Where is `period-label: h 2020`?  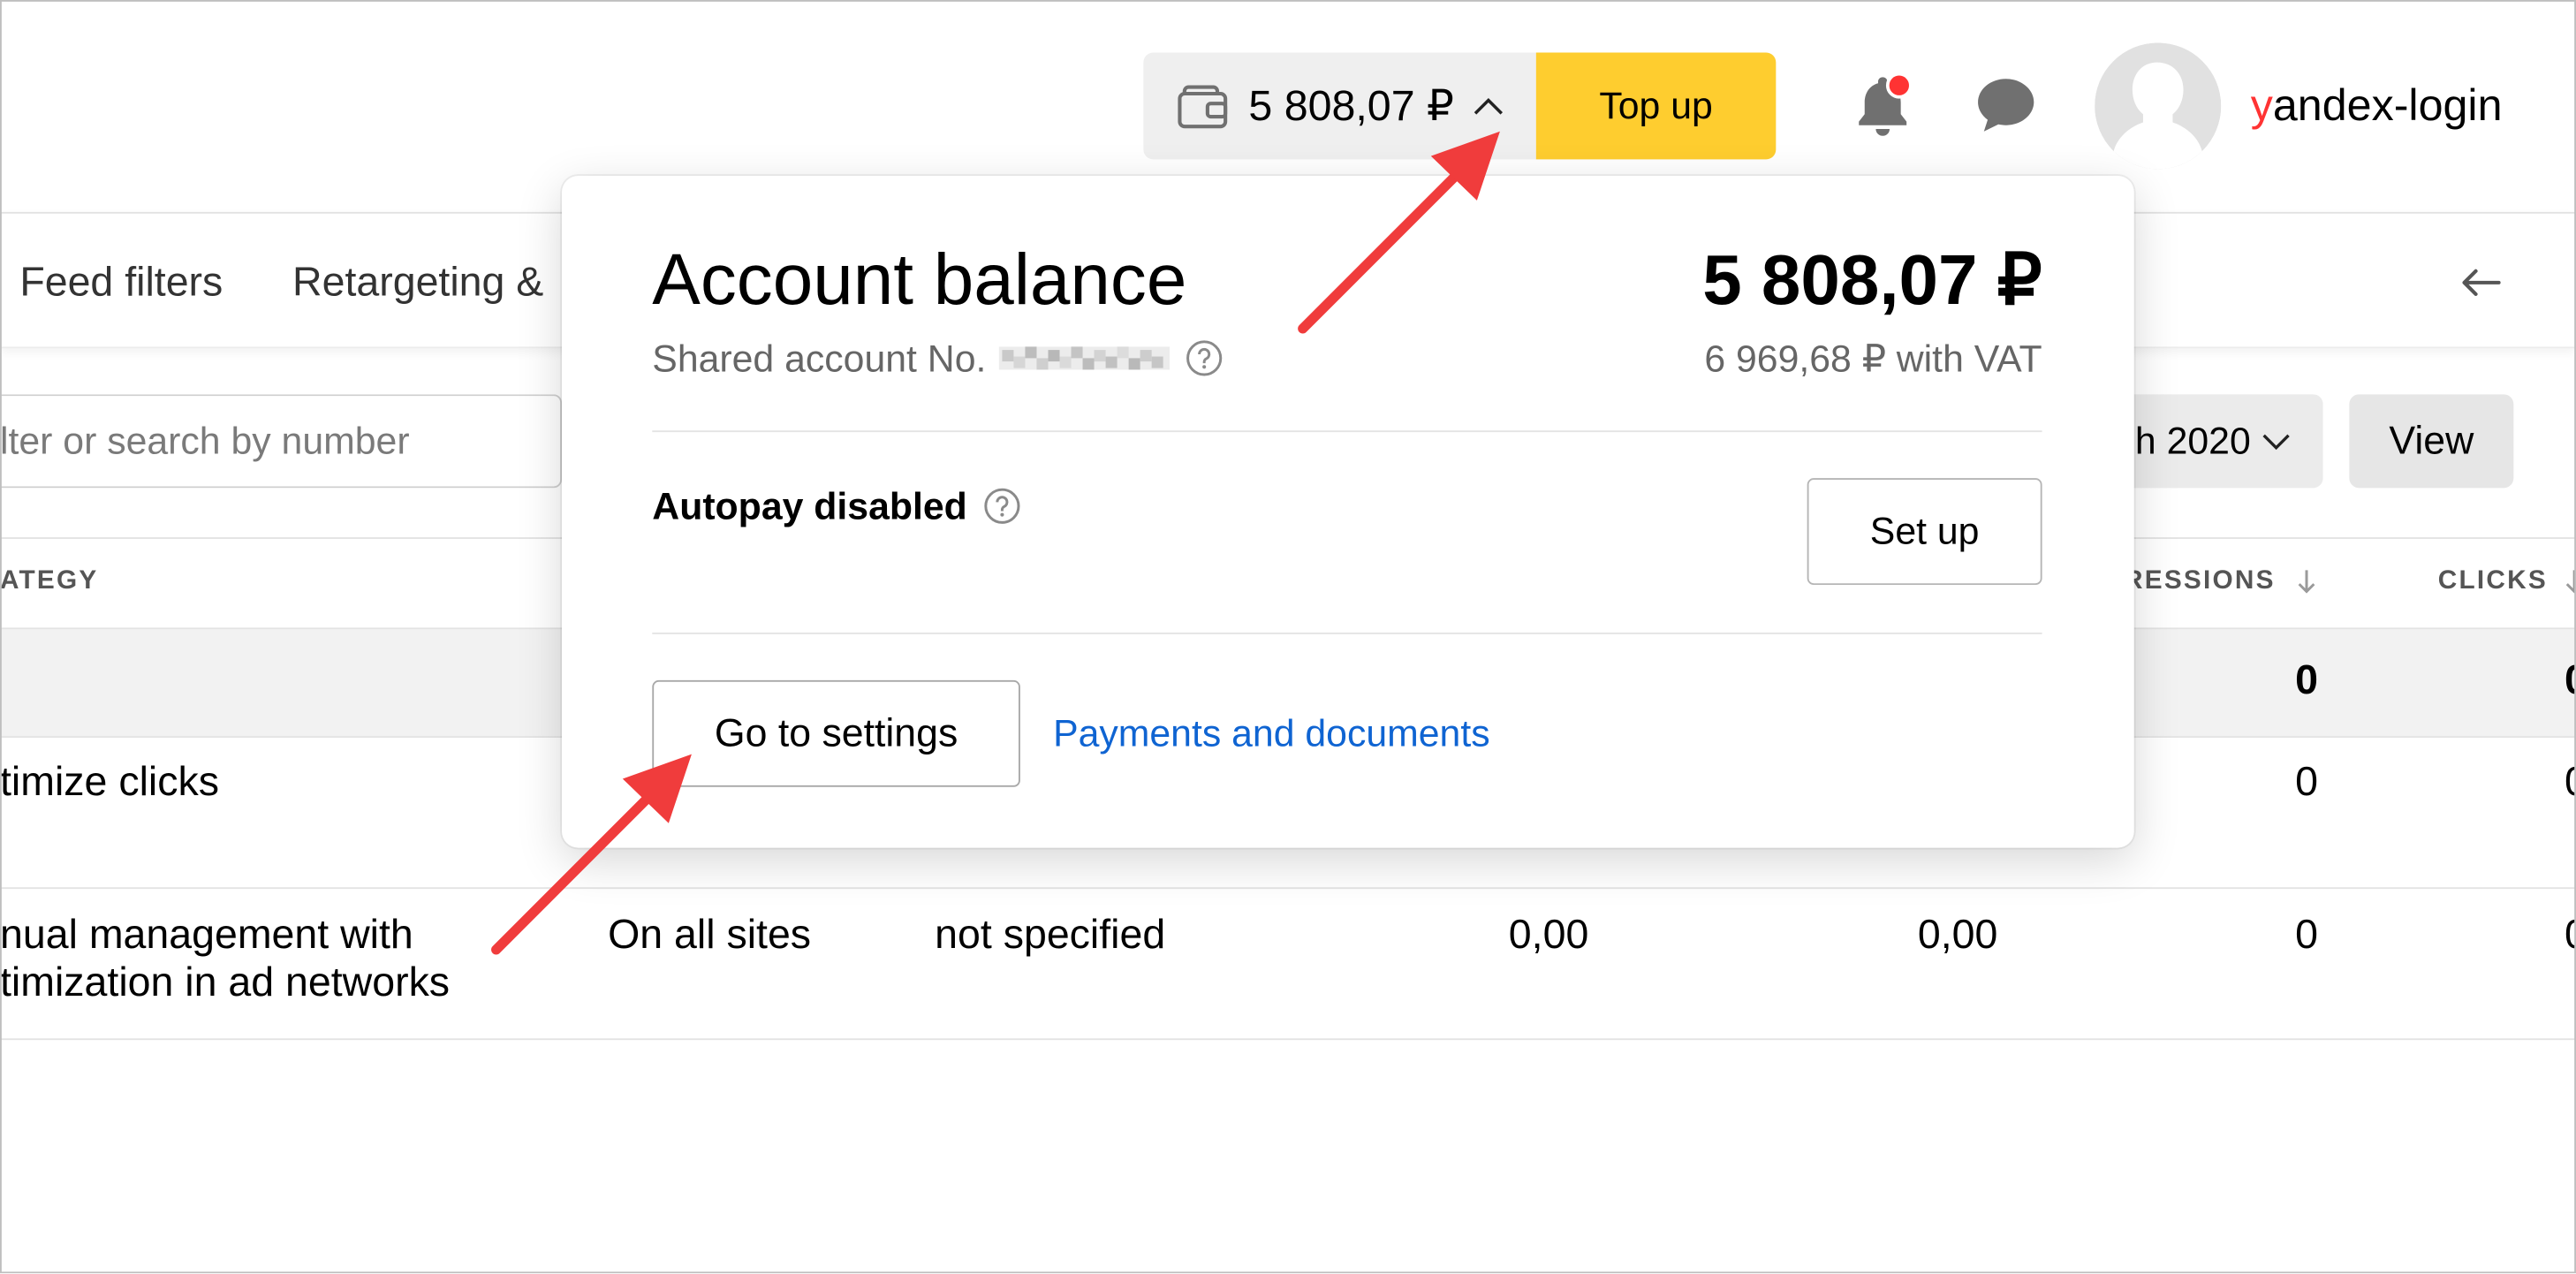 period-label: h 2020 is located at coordinates (2193, 440).